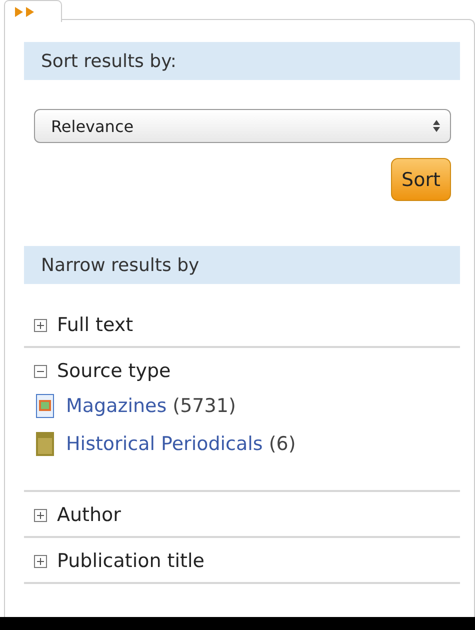 This screenshot has height=630, width=475. What do you see at coordinates (25, 12) in the screenshot?
I see `double-arrow-icon` at bounding box center [25, 12].